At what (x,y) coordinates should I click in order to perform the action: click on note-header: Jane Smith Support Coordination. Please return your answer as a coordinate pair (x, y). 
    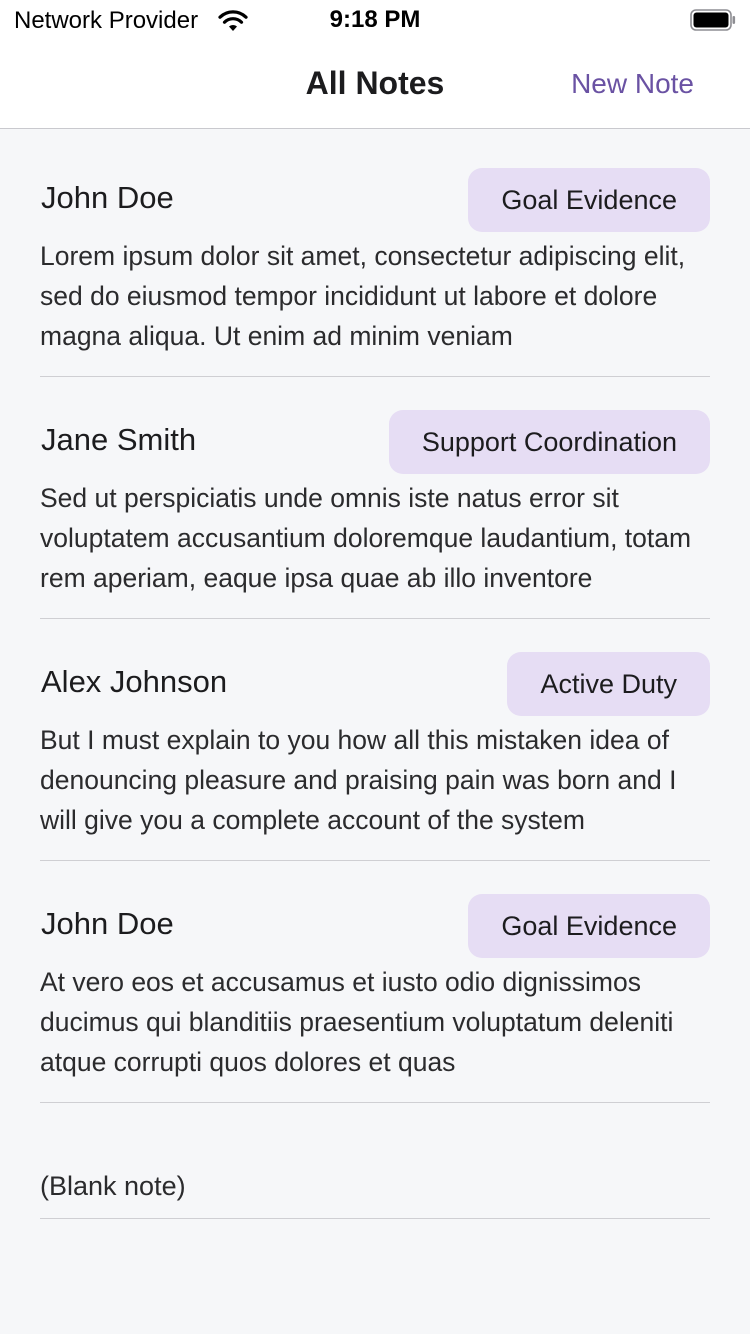
    Looking at the image, I should click on (375, 442).